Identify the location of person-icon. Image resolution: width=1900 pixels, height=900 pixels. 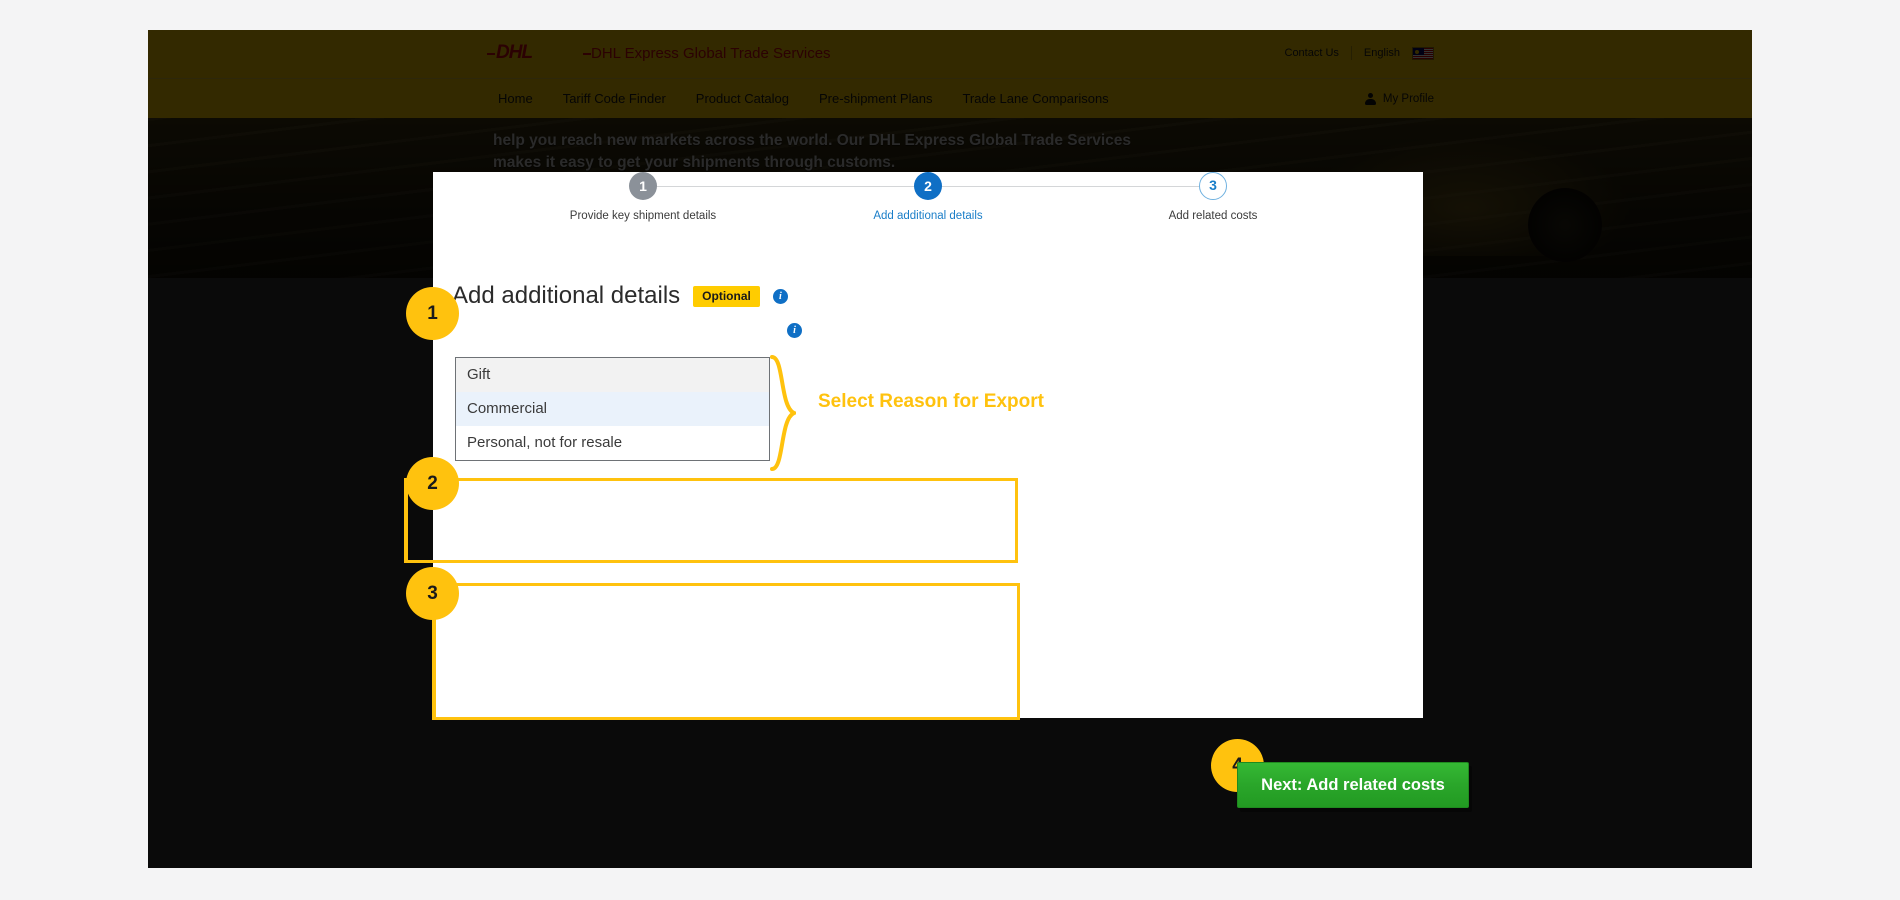
(1370, 98).